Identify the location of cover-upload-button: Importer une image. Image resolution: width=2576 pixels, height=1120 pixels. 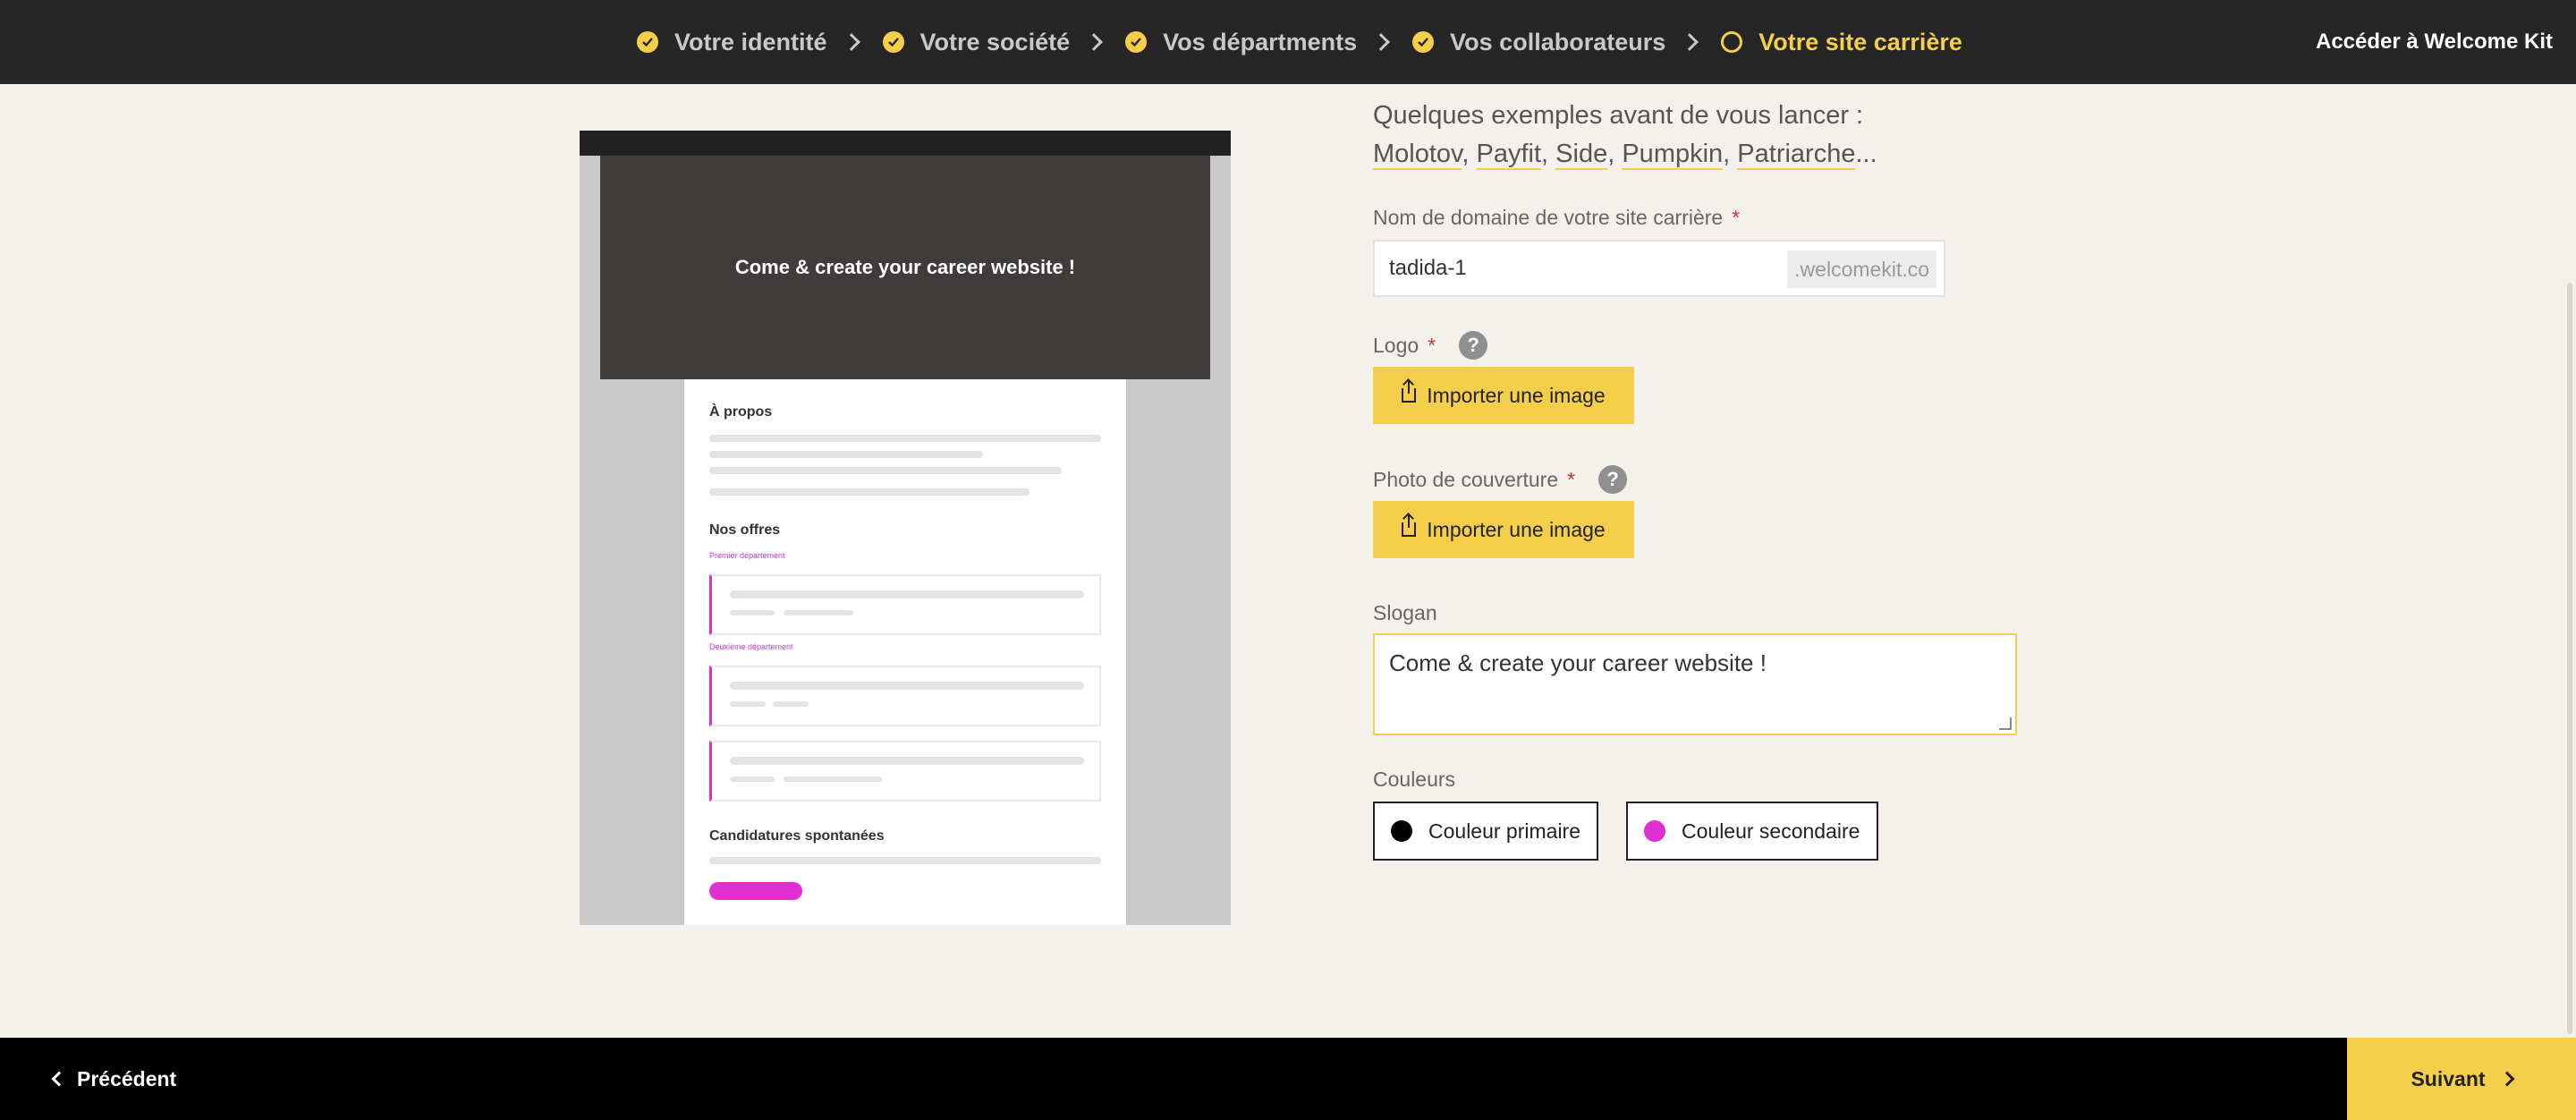
(1503, 529).